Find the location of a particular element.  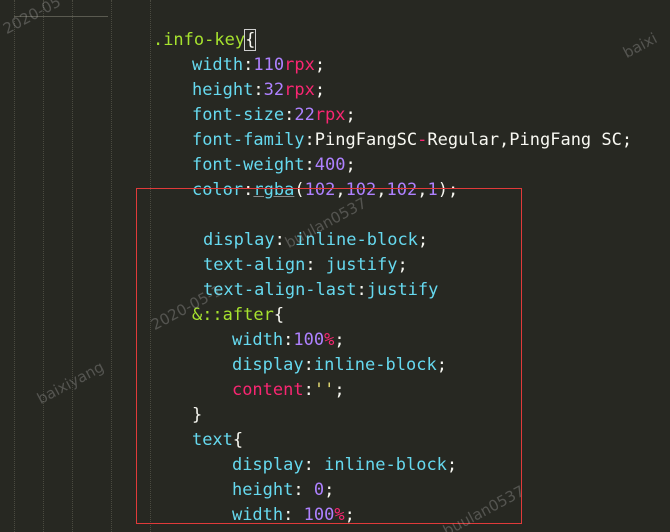

code-line-color: color:rgba(102,102,102,1); is located at coordinates (304, 176).